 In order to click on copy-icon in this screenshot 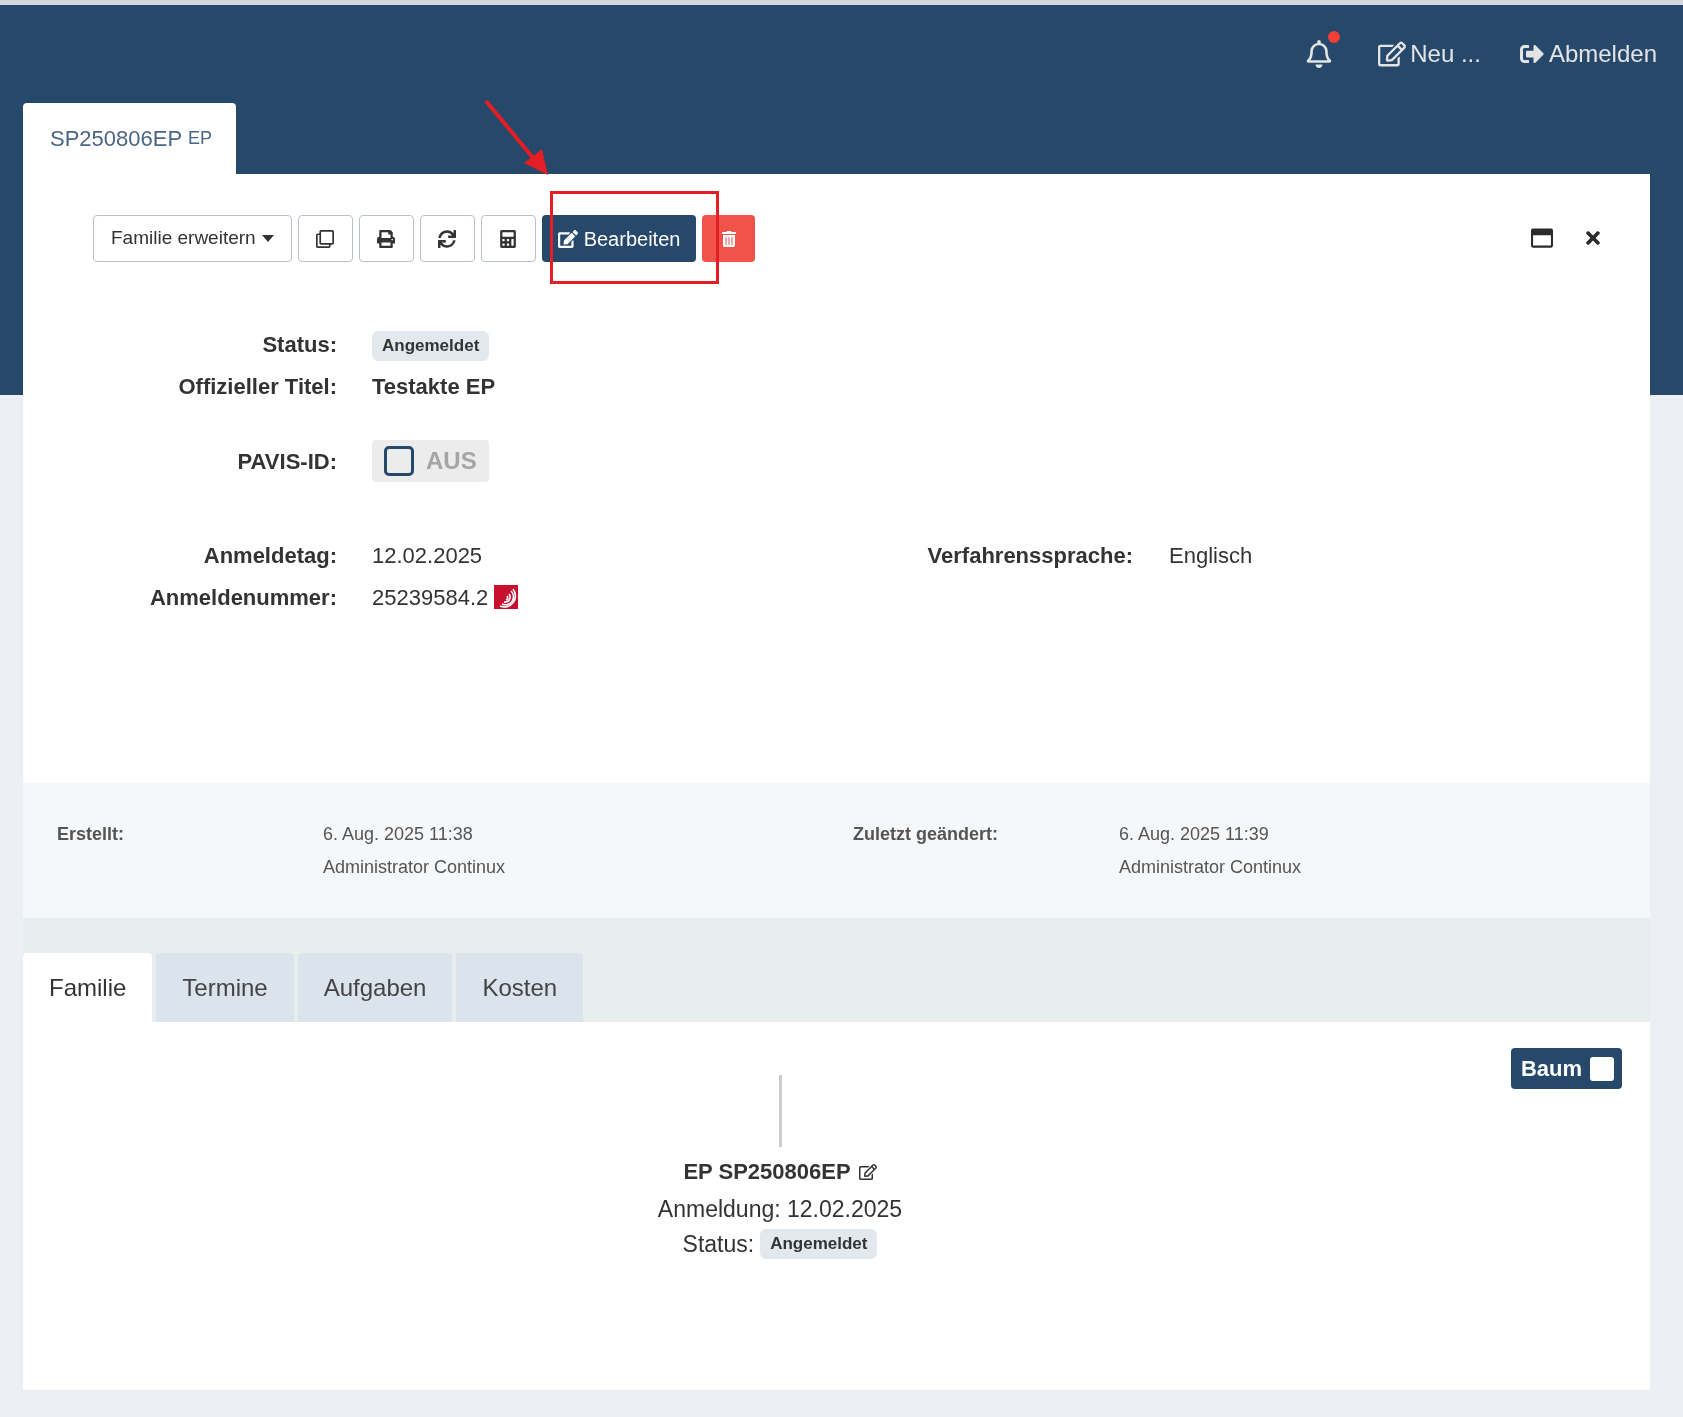, I will do `click(325, 238)`.